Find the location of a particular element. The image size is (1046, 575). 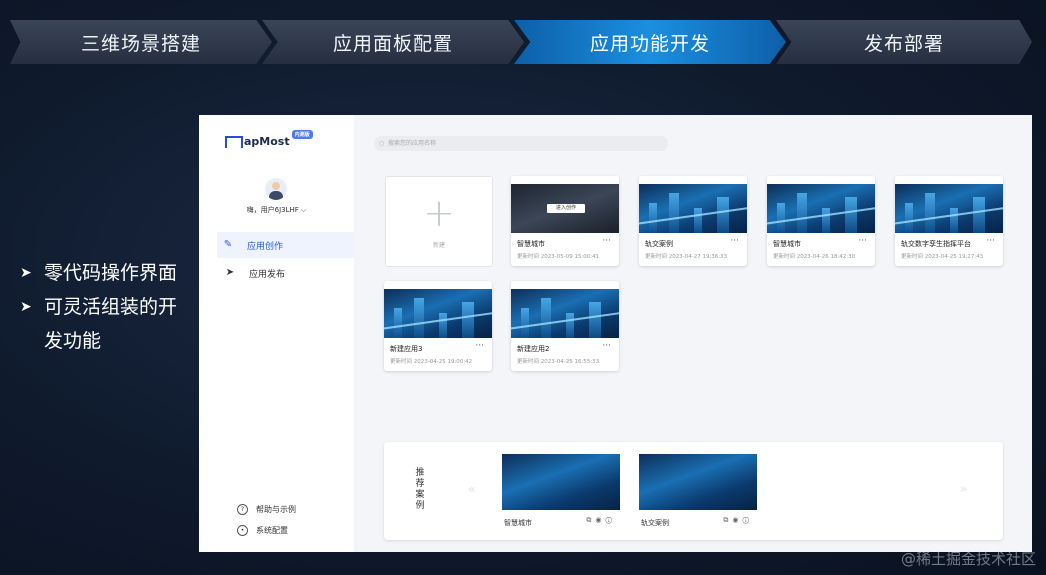

app-thumbnail: 进入创作 is located at coordinates (565, 208).